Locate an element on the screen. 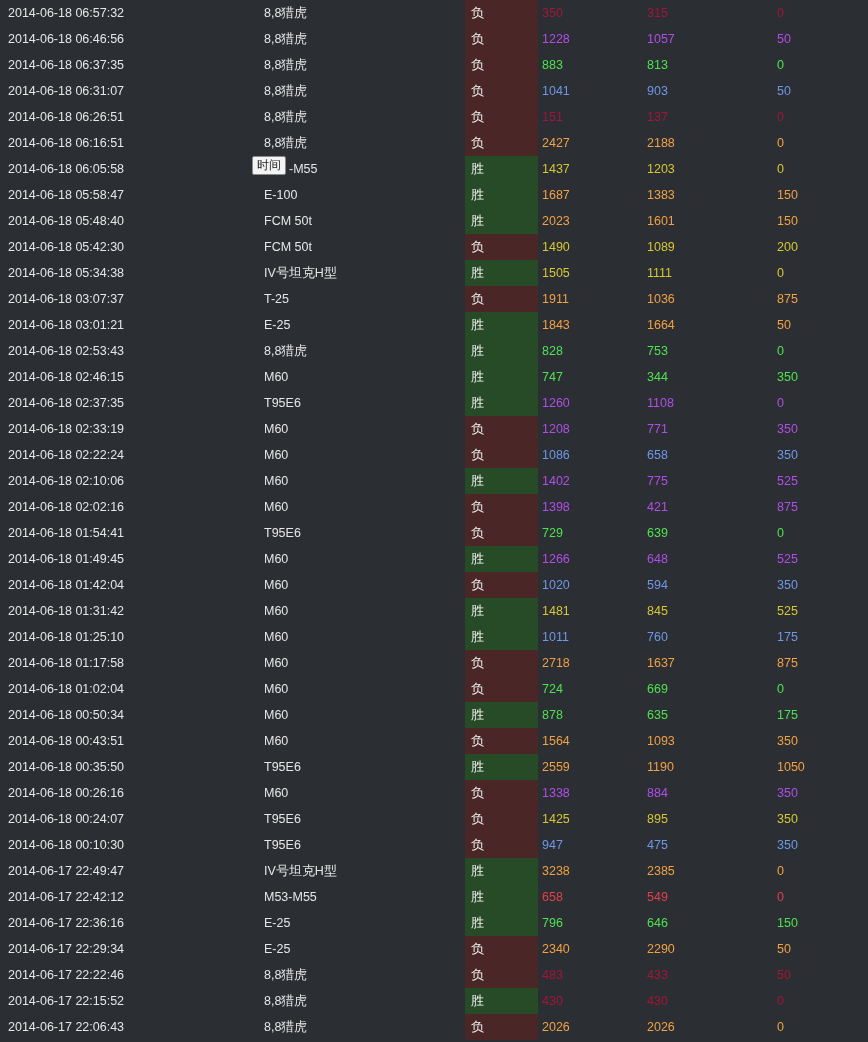 This screenshot has width=868, height=1042. battle-time: 2014-06-17 22:29:34 is located at coordinates (66, 949).